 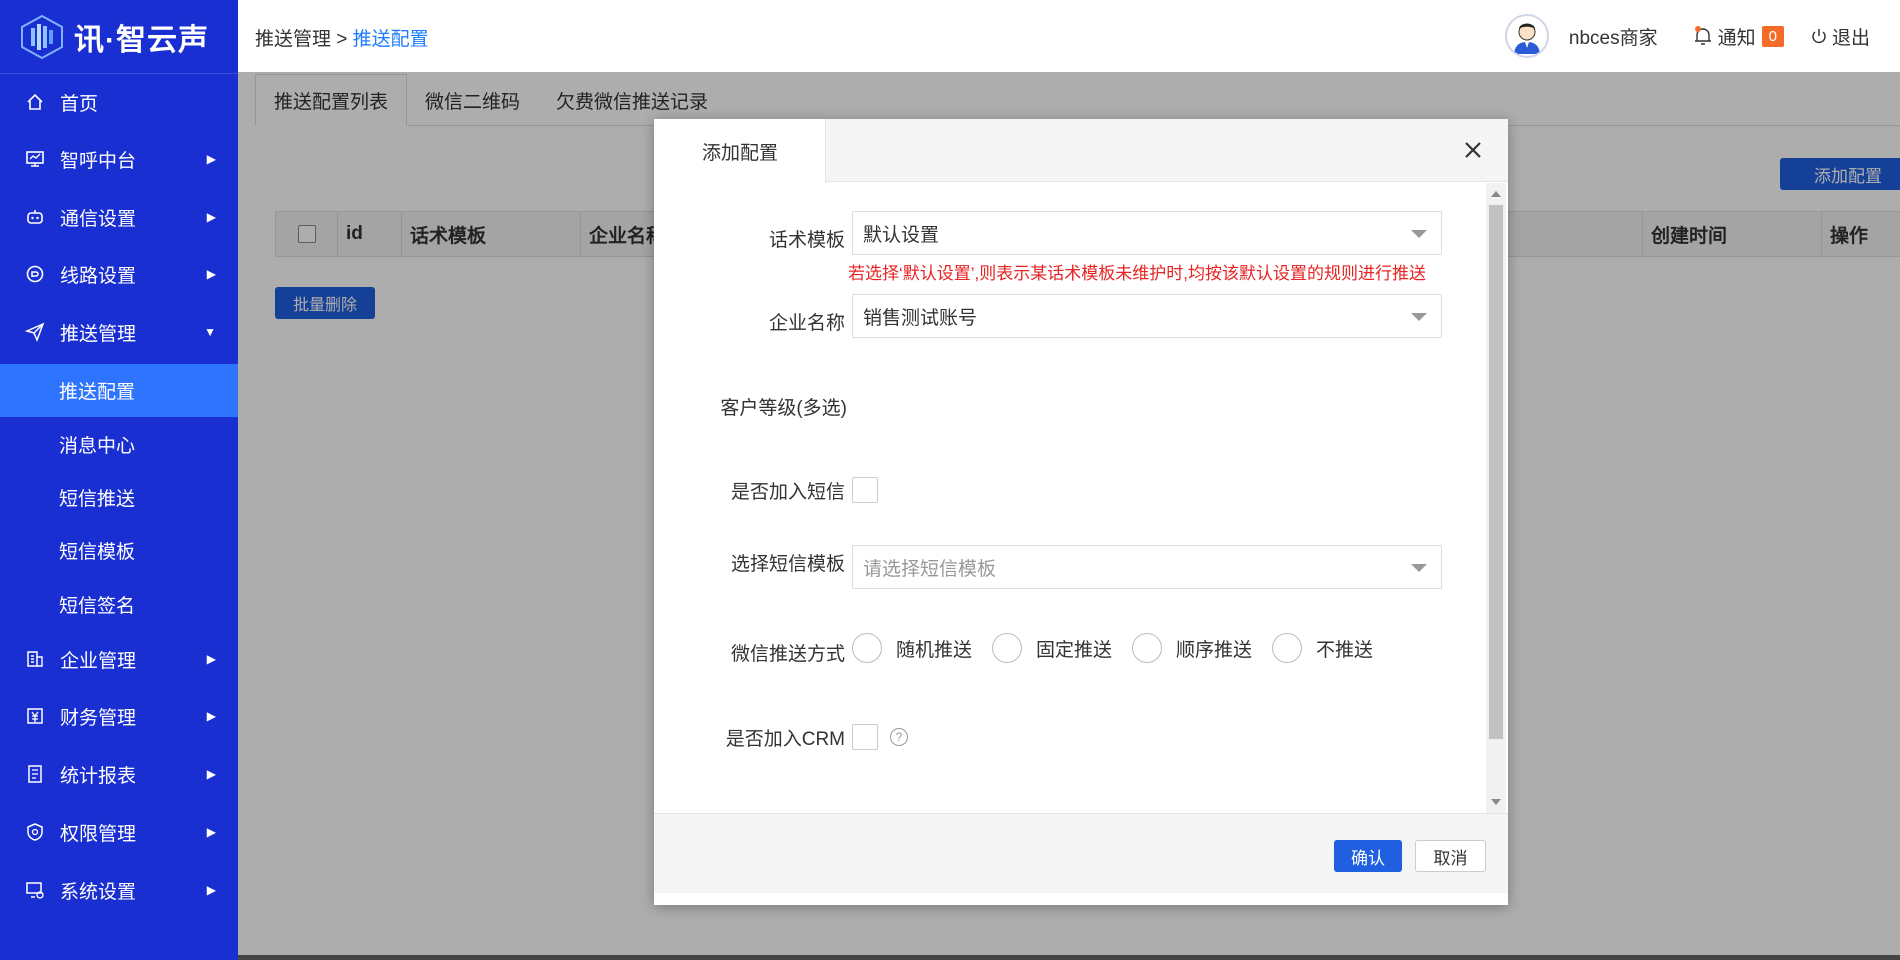 I want to click on wechat-mode-label: 微信推送方式, so click(x=787, y=654).